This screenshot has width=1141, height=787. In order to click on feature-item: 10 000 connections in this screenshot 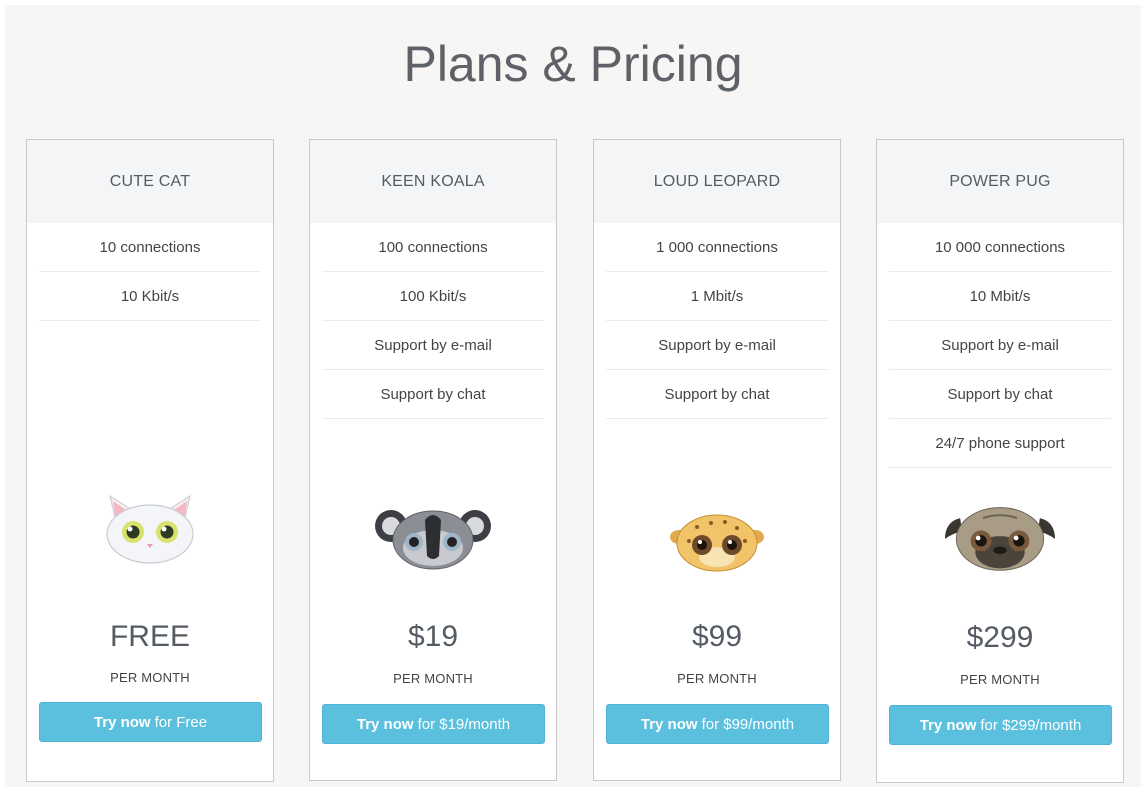, I will do `click(1000, 247)`.